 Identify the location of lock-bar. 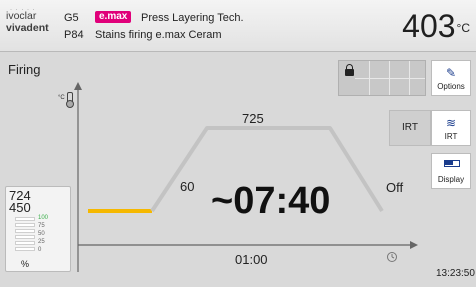
(382, 78).